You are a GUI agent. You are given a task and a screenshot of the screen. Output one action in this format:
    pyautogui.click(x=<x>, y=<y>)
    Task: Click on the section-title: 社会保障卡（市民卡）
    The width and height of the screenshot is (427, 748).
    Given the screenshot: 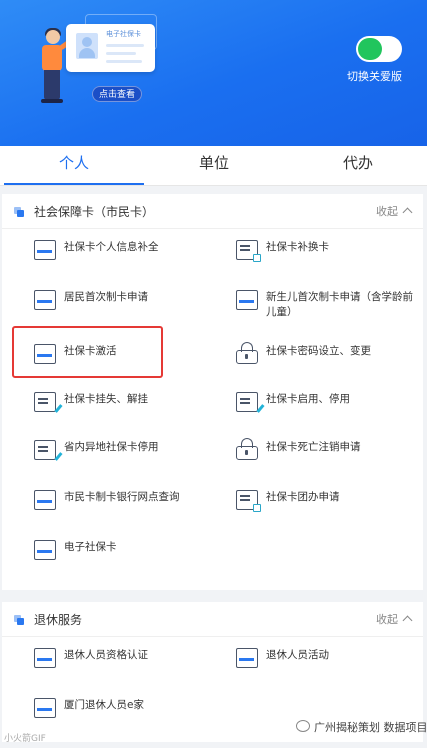 What is the action you would take?
    pyautogui.click(x=94, y=212)
    